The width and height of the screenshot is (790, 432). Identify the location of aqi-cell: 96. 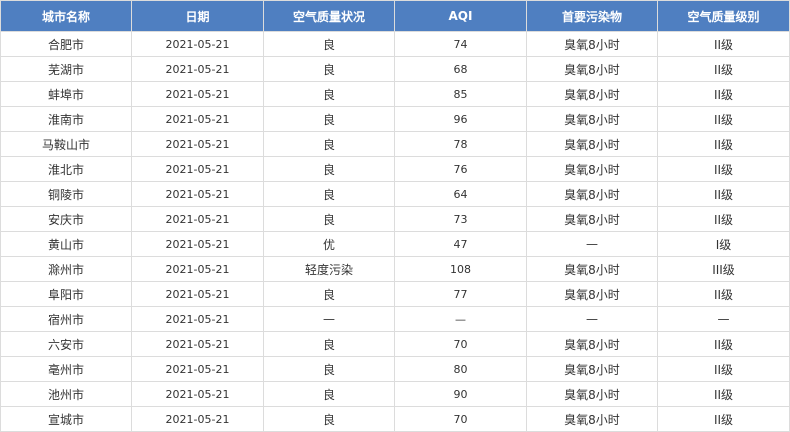
(460, 119).